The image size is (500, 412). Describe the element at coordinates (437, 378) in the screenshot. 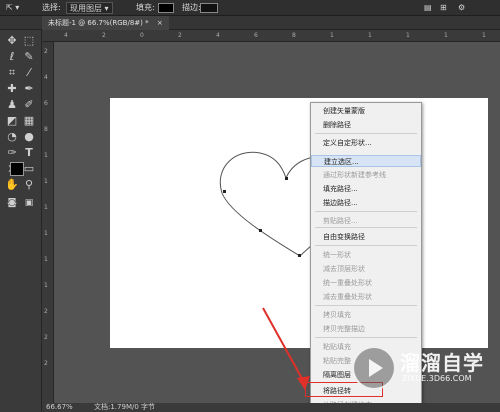

I see `watermark-url: ZIXUE.3D66.COM` at that location.